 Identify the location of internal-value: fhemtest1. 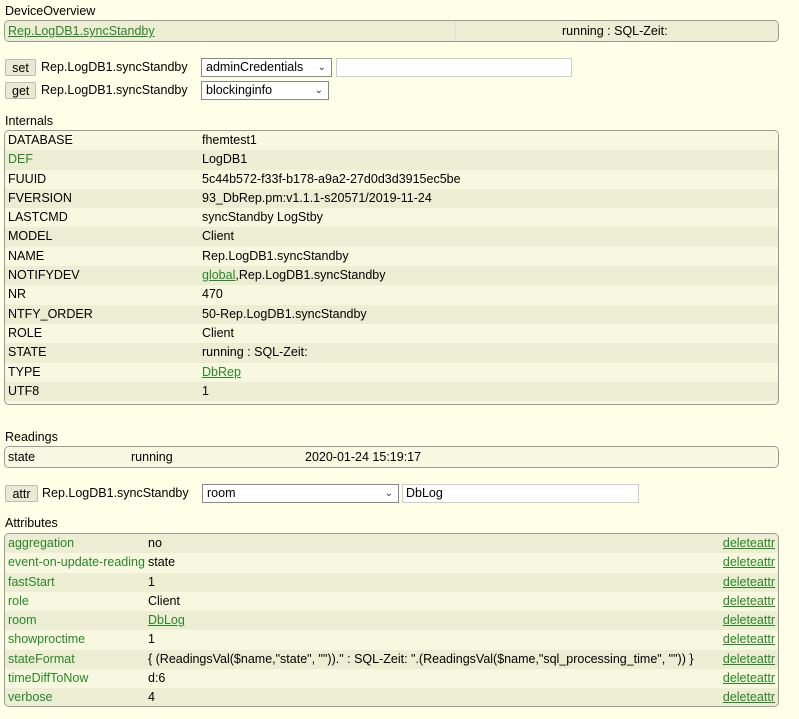
(229, 140).